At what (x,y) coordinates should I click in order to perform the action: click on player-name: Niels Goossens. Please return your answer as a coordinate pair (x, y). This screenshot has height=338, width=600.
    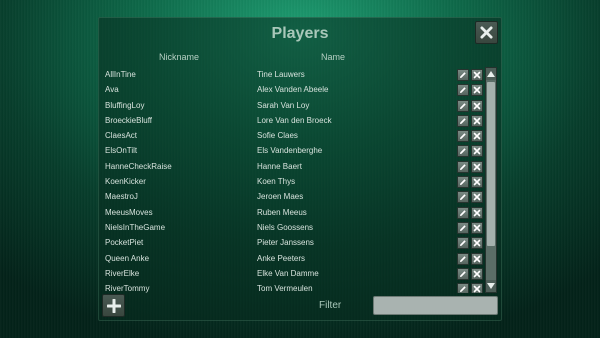
    Looking at the image, I should click on (285, 227).